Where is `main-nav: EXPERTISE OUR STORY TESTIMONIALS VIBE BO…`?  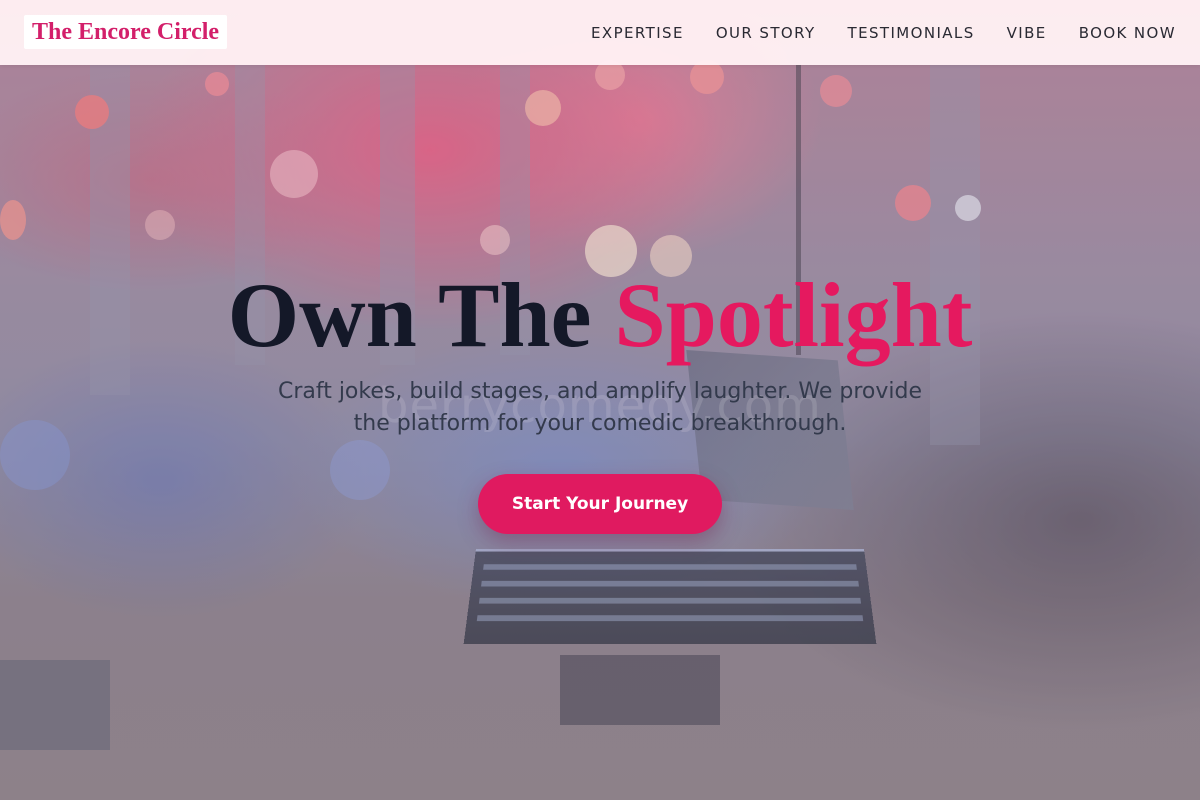 main-nav: EXPERTISE OUR STORY TESTIMONIALS VIBE BO… is located at coordinates (883, 32).